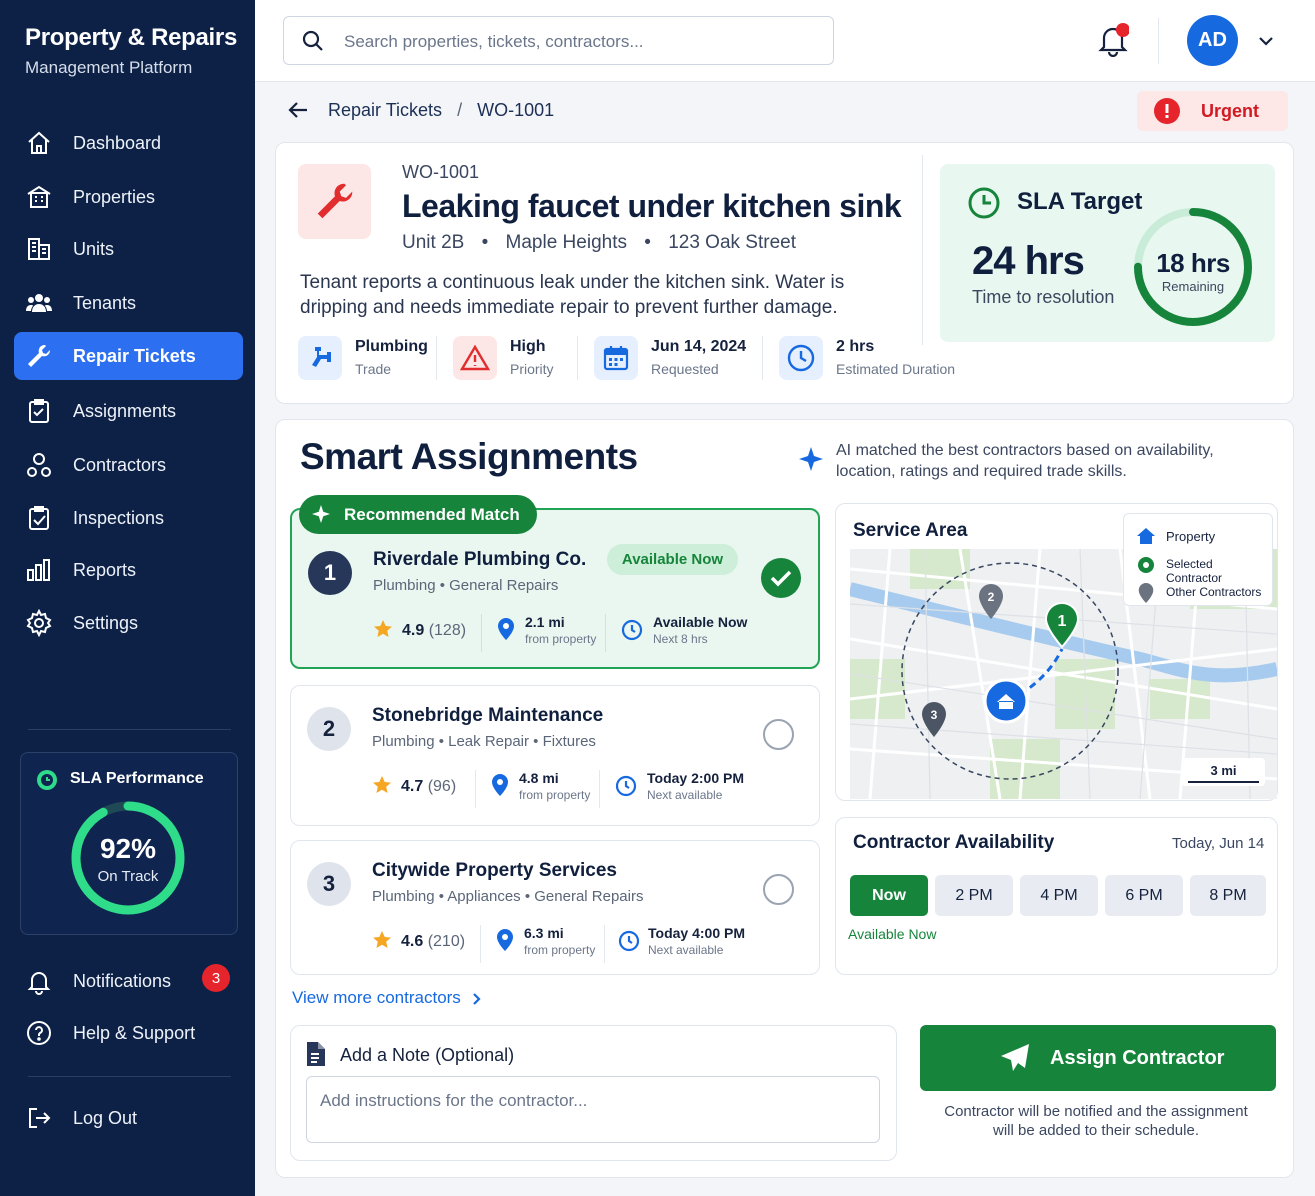 The image size is (1315, 1196). I want to click on availability-title: Contractor Availability, so click(954, 842).